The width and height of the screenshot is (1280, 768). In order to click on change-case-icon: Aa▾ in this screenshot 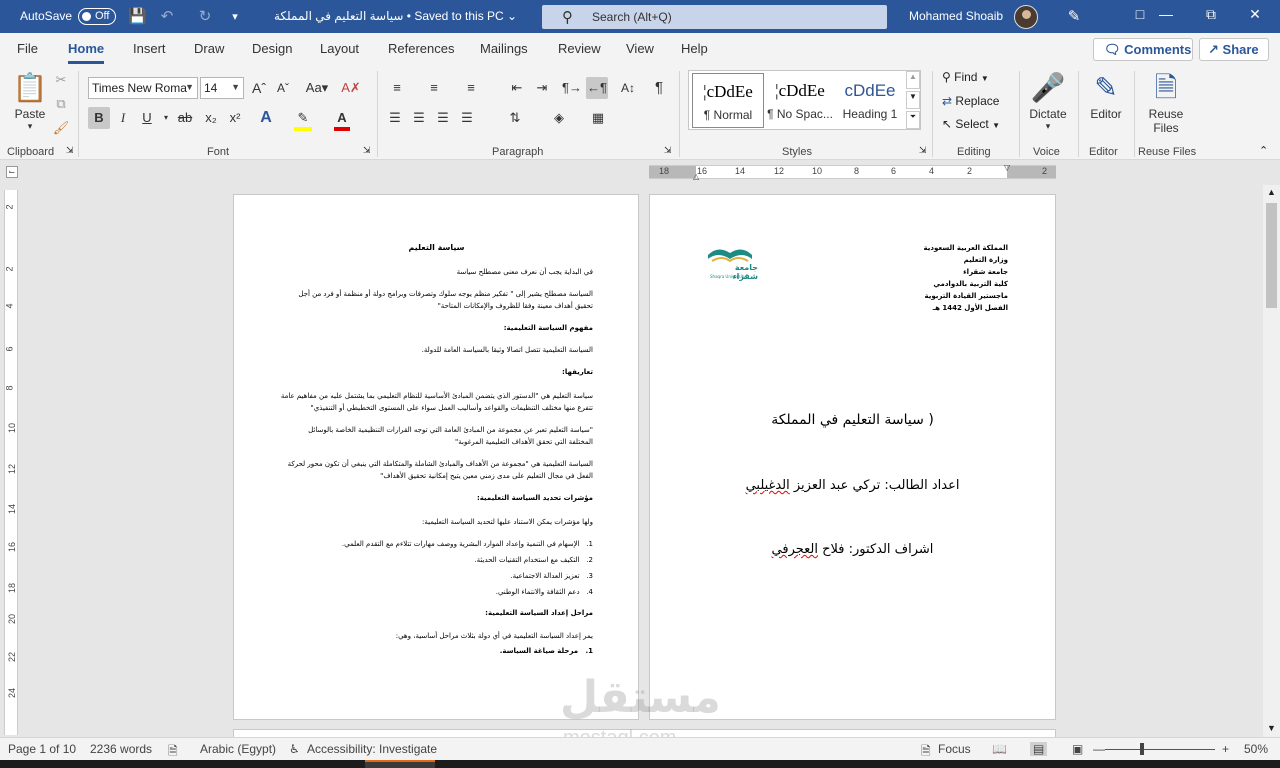, I will do `click(317, 88)`.